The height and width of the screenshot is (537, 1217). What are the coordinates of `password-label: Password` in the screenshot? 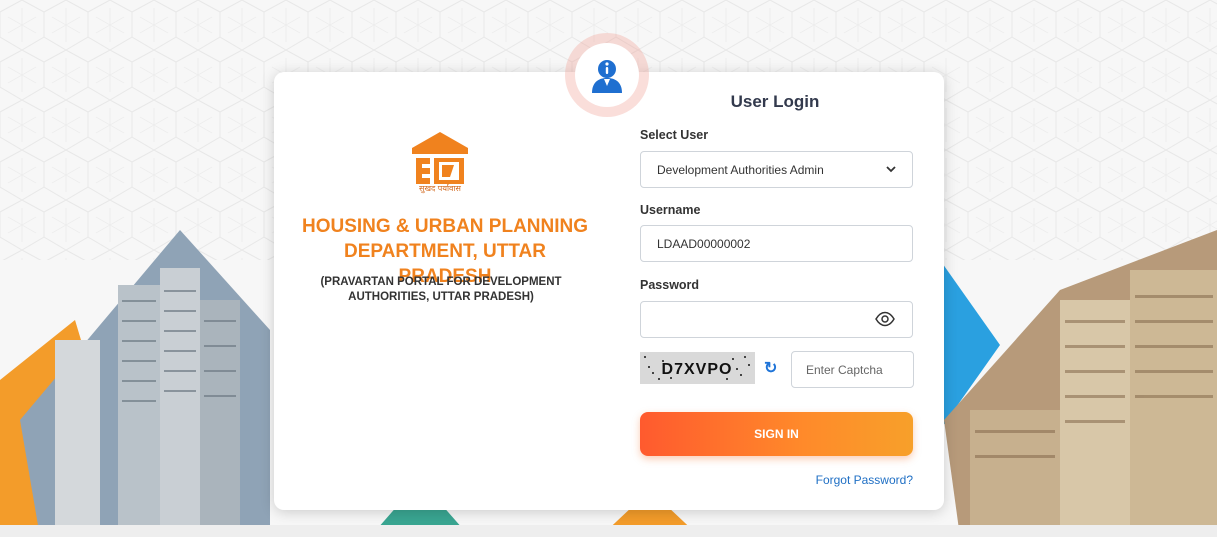 It's located at (670, 285).